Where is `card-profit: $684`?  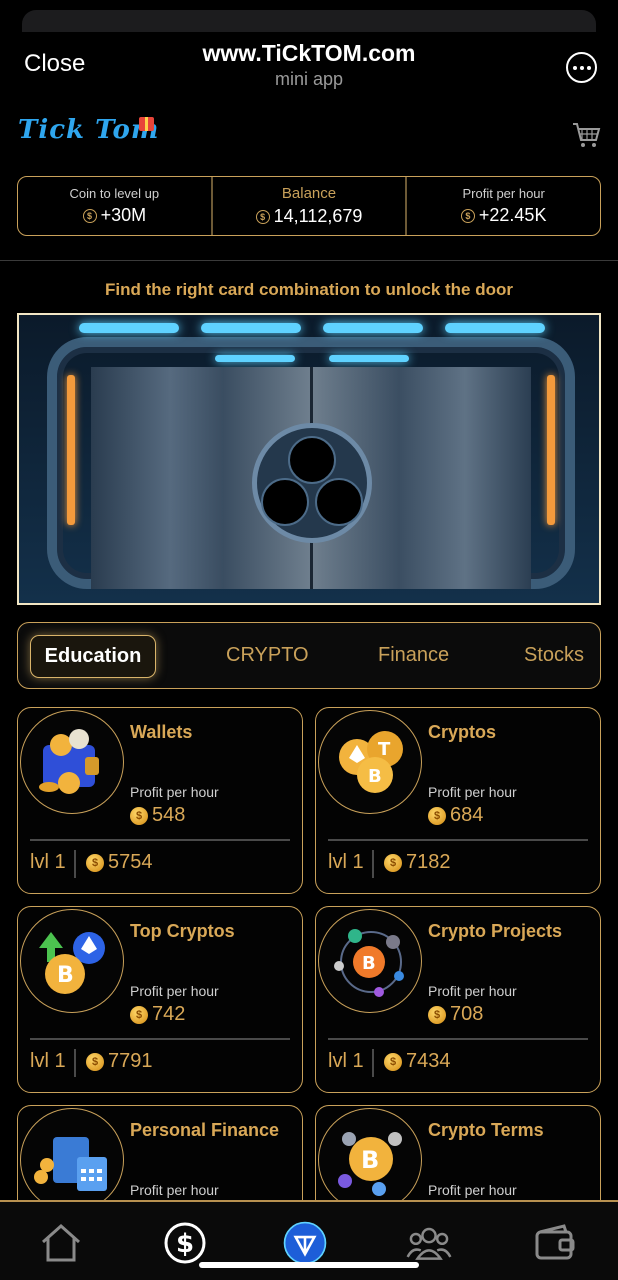 card-profit: $684 is located at coordinates (455, 815).